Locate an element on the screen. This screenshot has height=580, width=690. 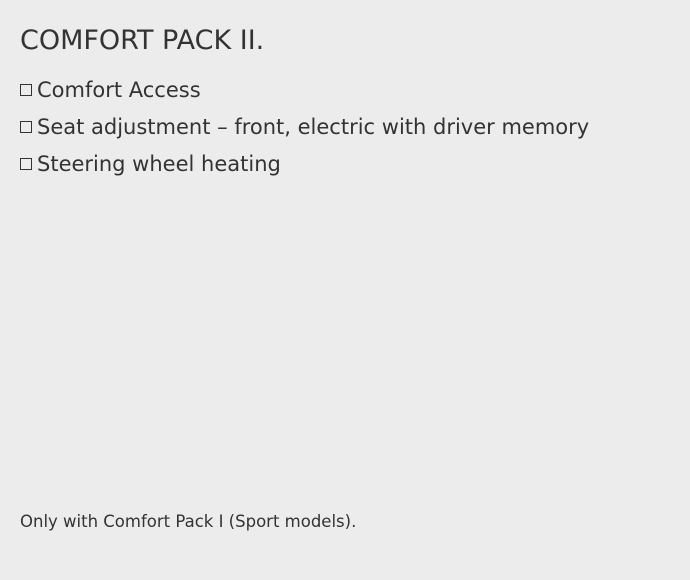
feature-item-comfort-access: Comfort Access is located at coordinates (304, 89).